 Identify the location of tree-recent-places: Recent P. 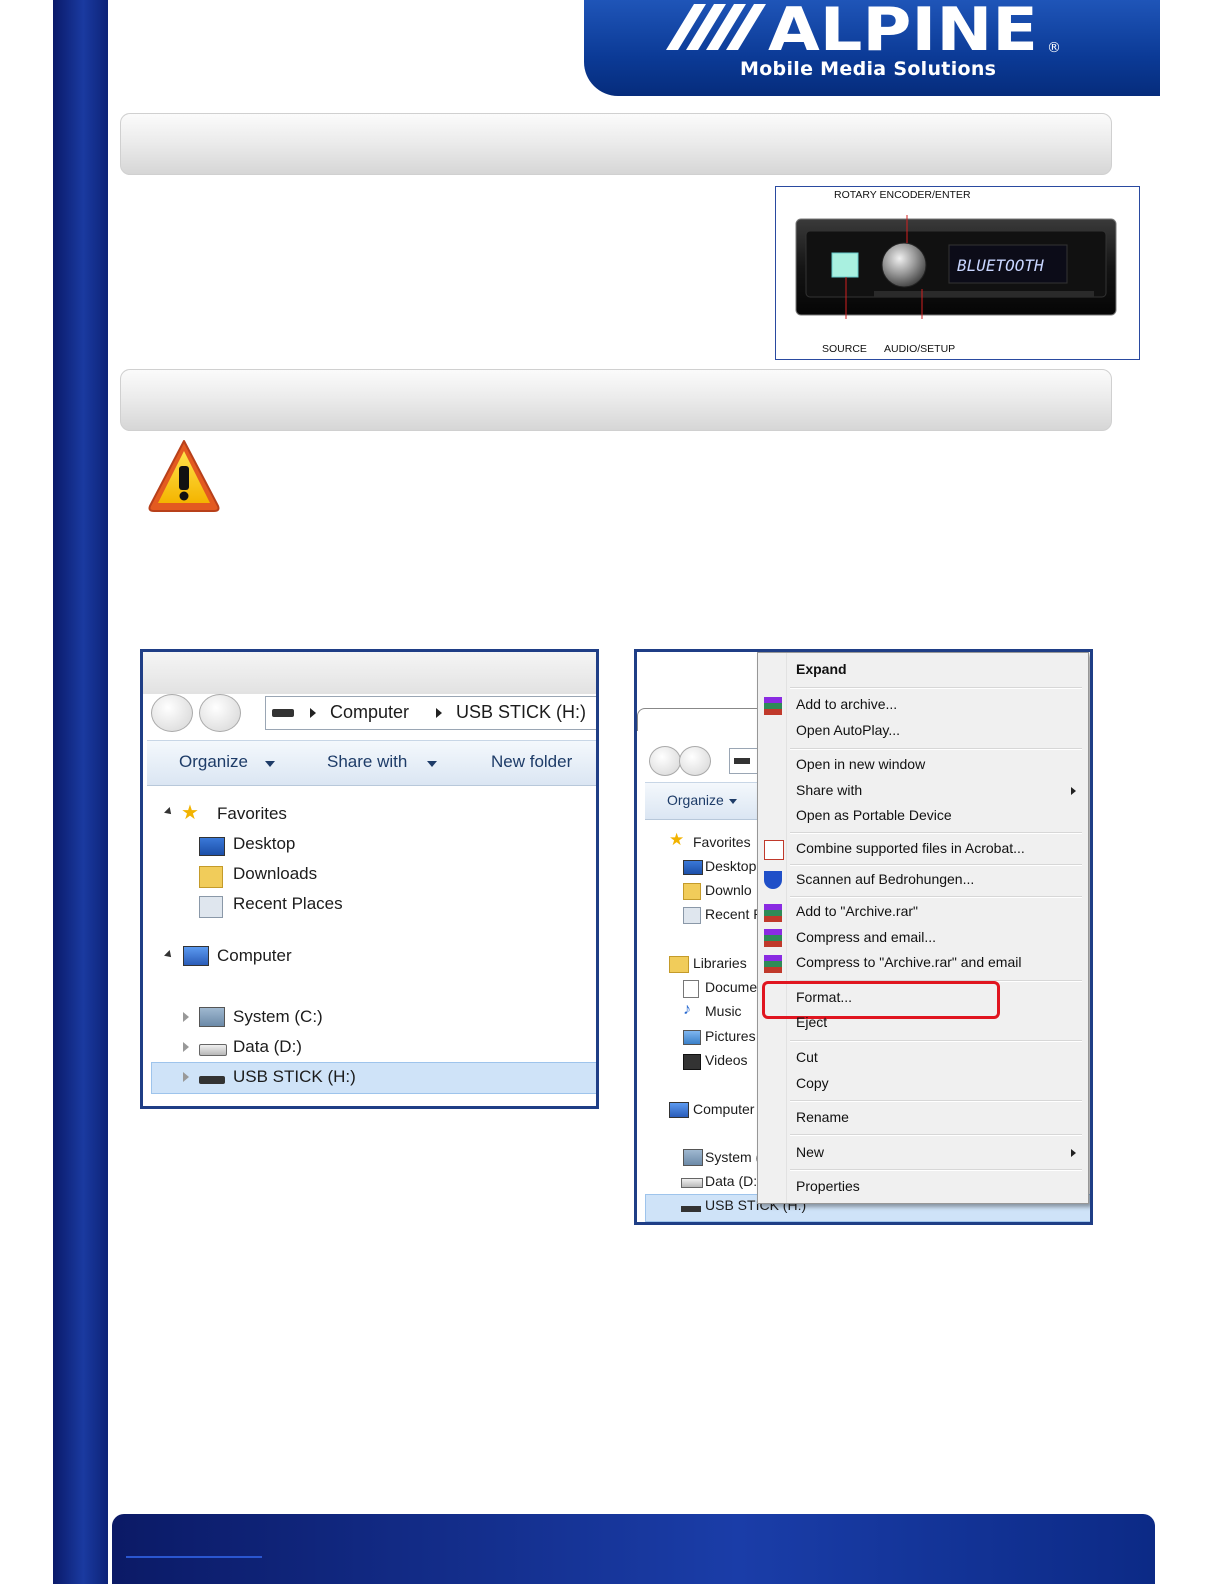
(734, 914).